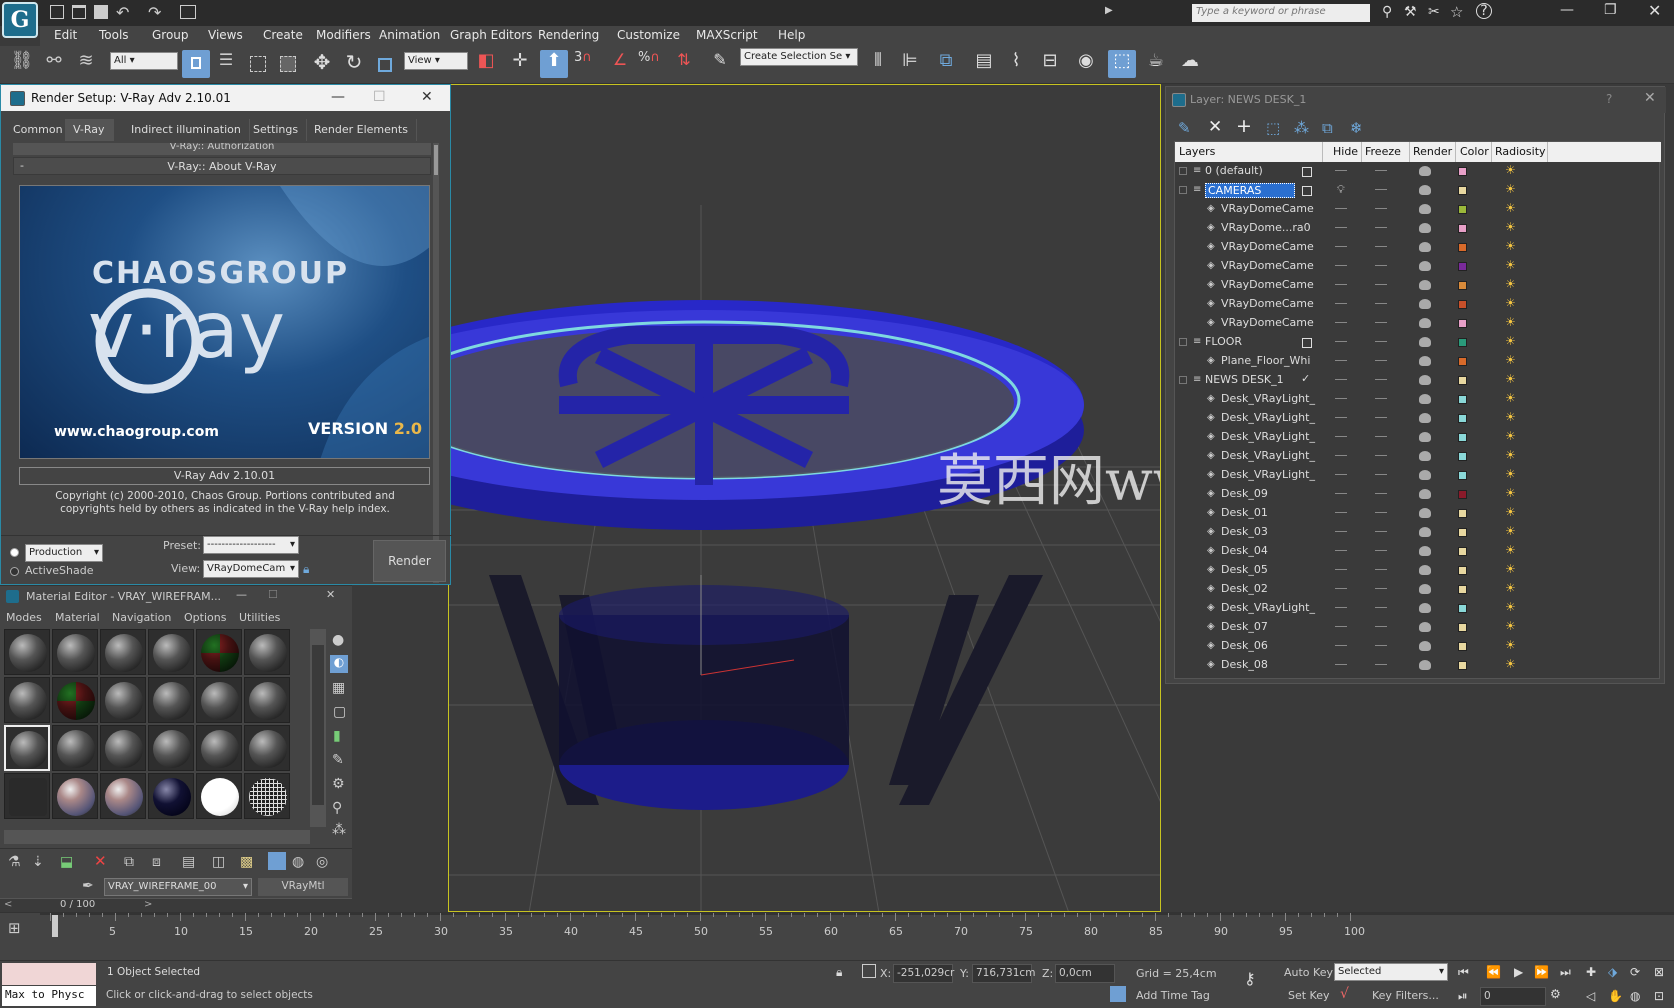  What do you see at coordinates (1541, 972) in the screenshot?
I see `next-frame-icon: ⏩` at bounding box center [1541, 972].